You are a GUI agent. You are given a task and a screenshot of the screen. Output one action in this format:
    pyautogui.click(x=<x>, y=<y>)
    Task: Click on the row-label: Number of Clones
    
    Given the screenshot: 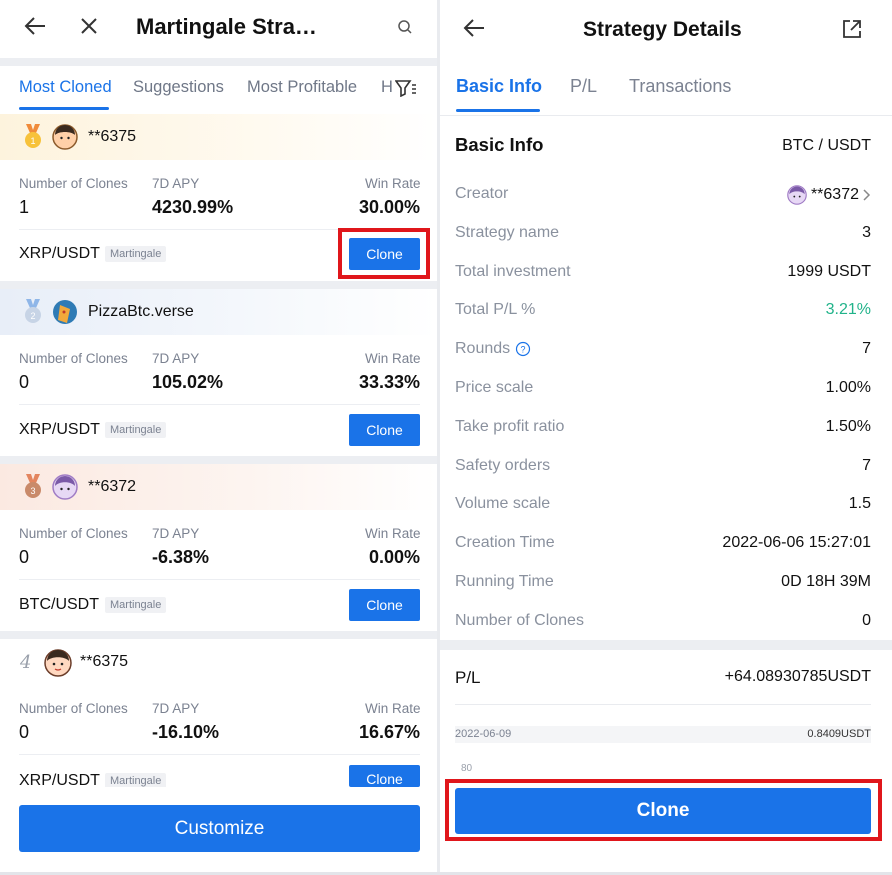 What is the action you would take?
    pyautogui.click(x=519, y=620)
    